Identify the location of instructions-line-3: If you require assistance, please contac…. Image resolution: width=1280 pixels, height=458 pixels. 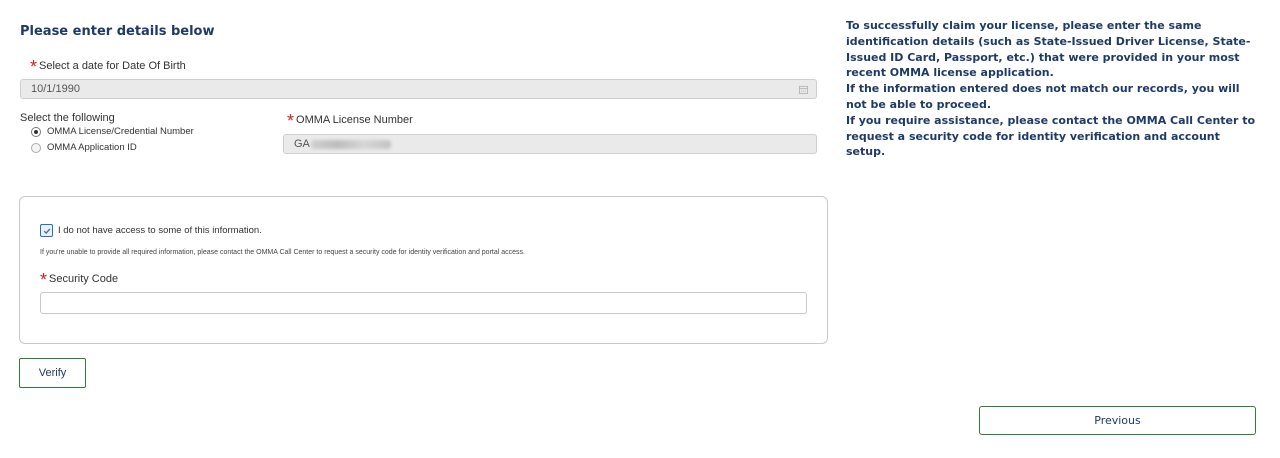
(1051, 136).